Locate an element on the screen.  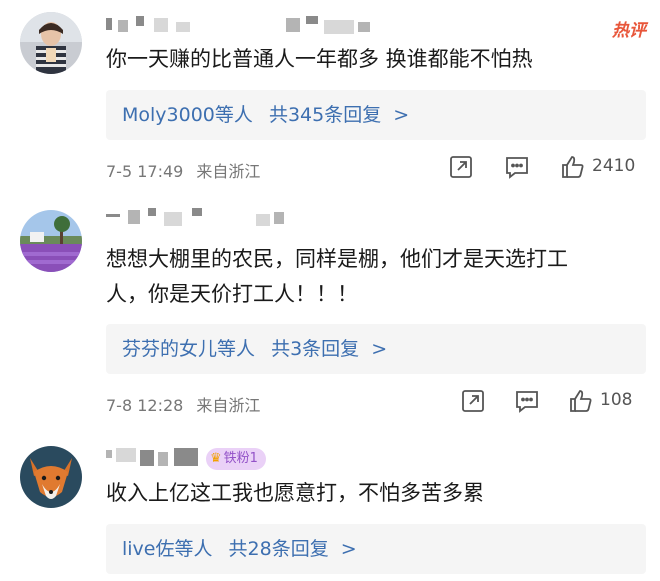
comment-date: 7-5 17:49 is located at coordinates (145, 171).